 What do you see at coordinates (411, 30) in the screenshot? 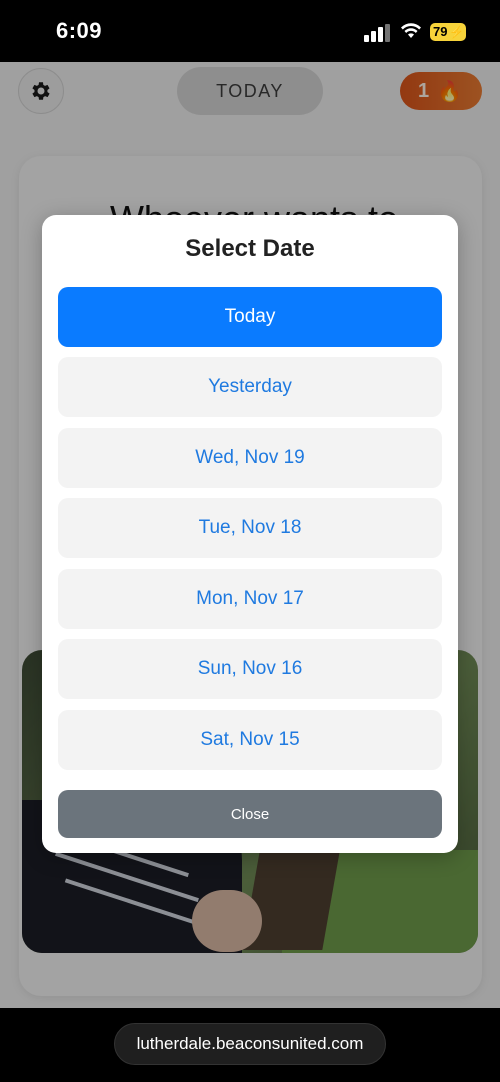
I see `wifi-icon` at bounding box center [411, 30].